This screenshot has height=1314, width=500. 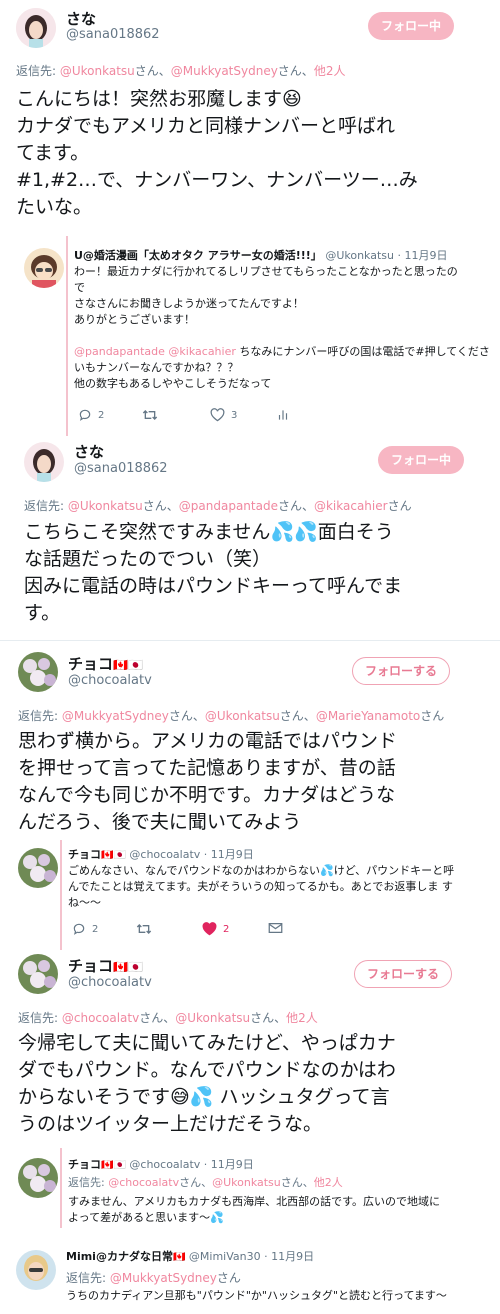 I want to click on envelope-icon, so click(x=275, y=928).